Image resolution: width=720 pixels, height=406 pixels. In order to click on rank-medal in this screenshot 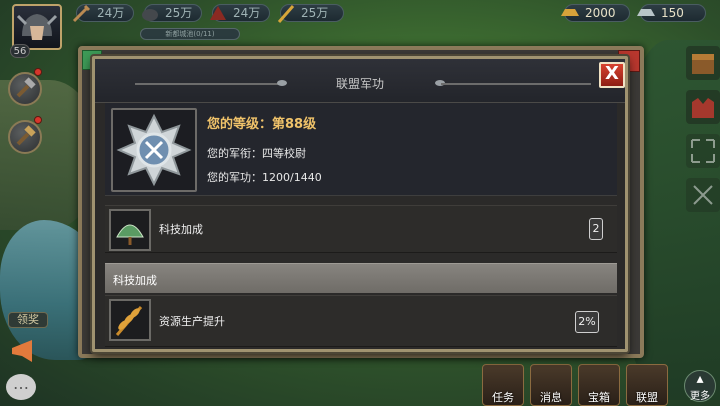, I will do `click(154, 150)`.